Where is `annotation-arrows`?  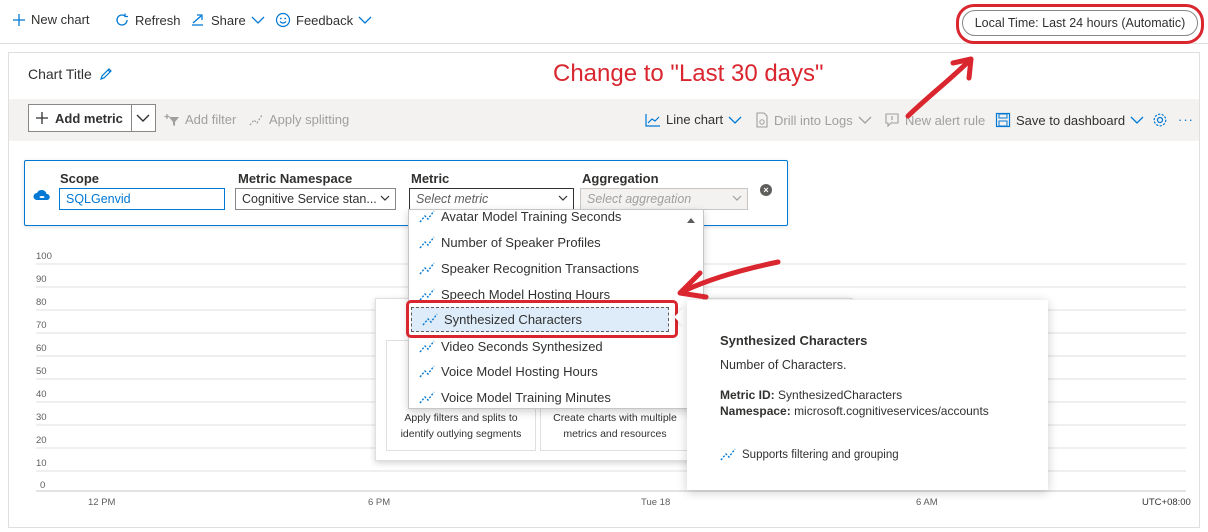
annotation-arrows is located at coordinates (825, 178).